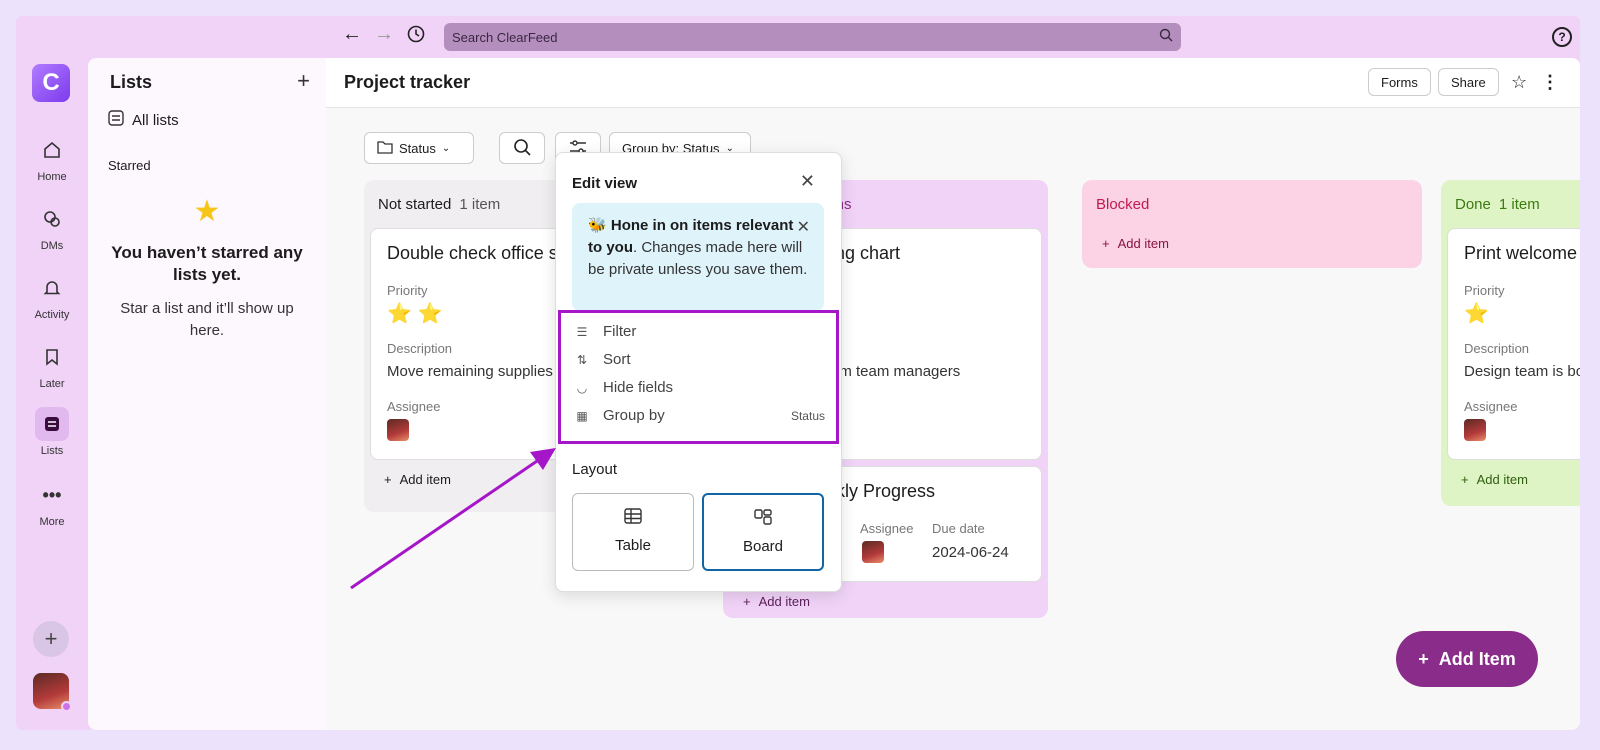  I want to click on folder-icon, so click(385, 148).